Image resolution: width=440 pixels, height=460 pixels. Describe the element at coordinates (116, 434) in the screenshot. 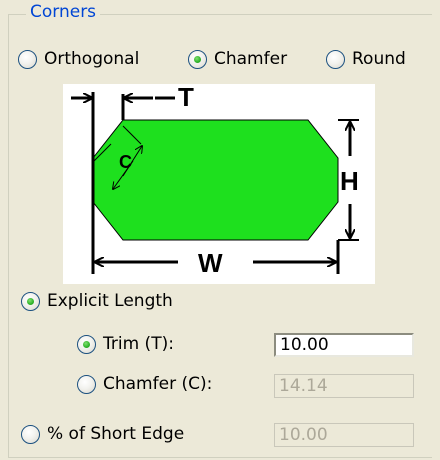

I see `short-edge-label: % of Short Edge` at that location.